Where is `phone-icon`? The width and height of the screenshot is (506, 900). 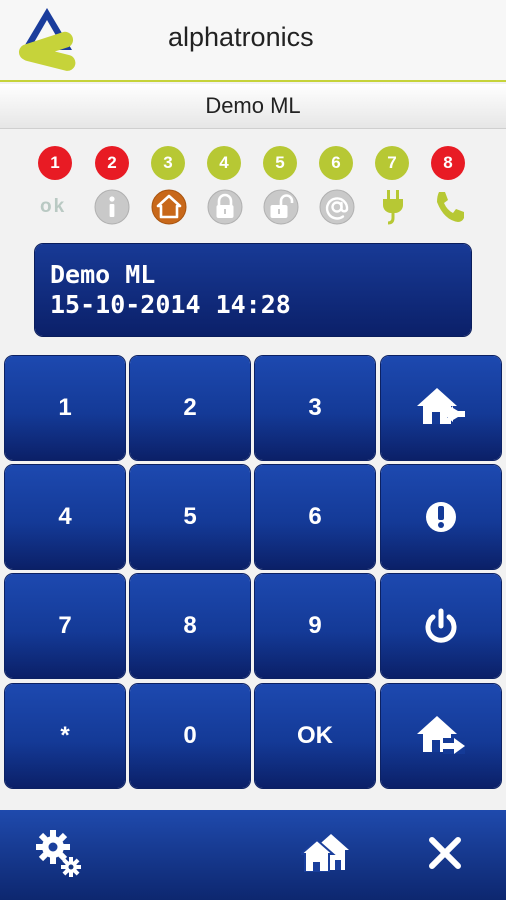
phone-icon is located at coordinates (449, 207).